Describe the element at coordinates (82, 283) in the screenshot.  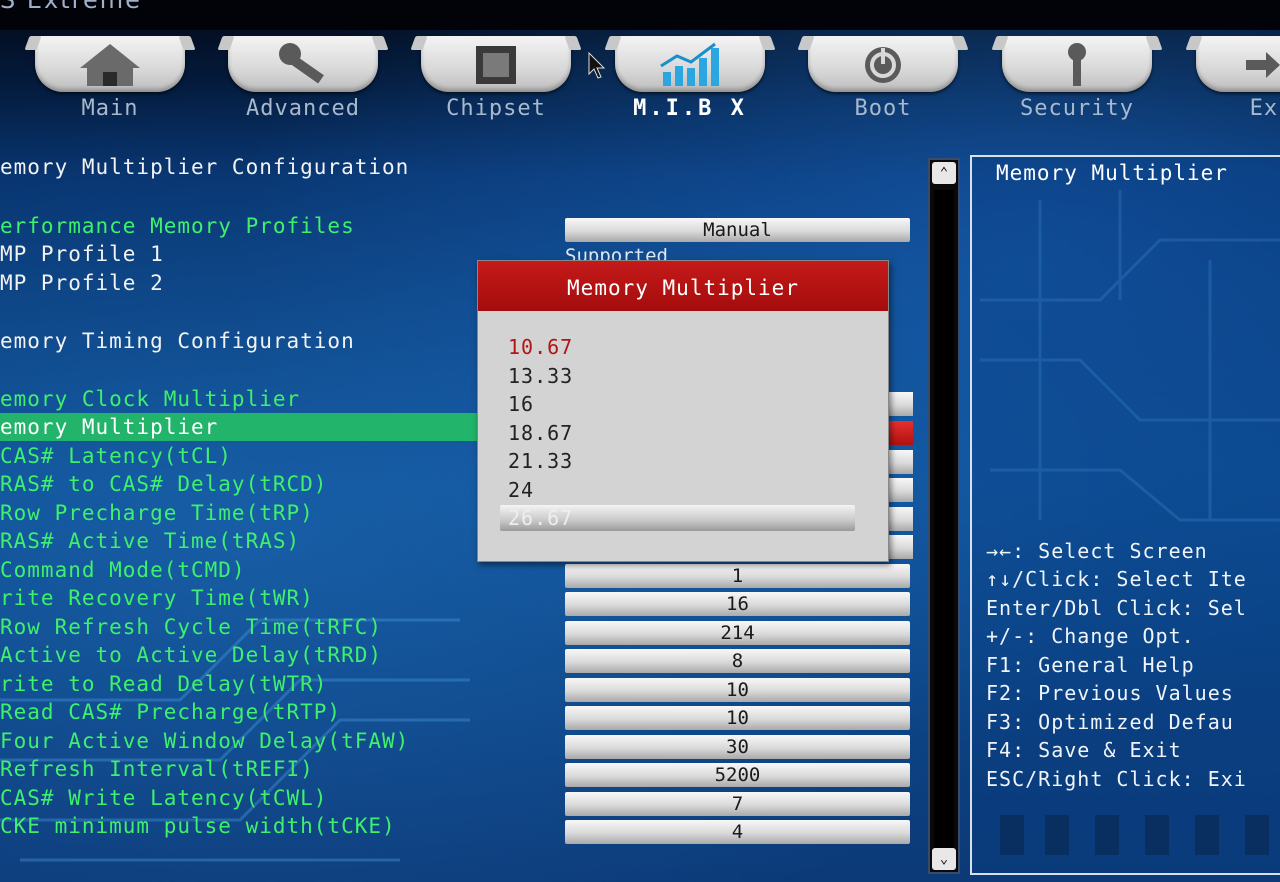
I see `xmp-profile-2: MP Profile 2` at that location.